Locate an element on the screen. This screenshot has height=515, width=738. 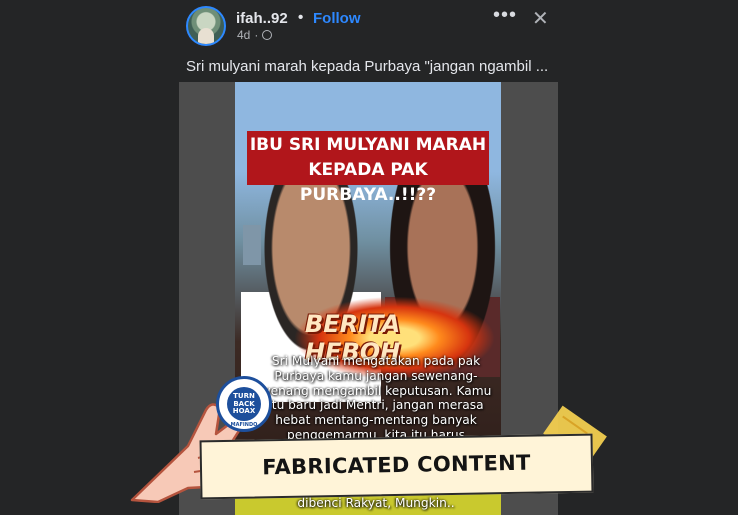
globe-icon is located at coordinates (267, 35).